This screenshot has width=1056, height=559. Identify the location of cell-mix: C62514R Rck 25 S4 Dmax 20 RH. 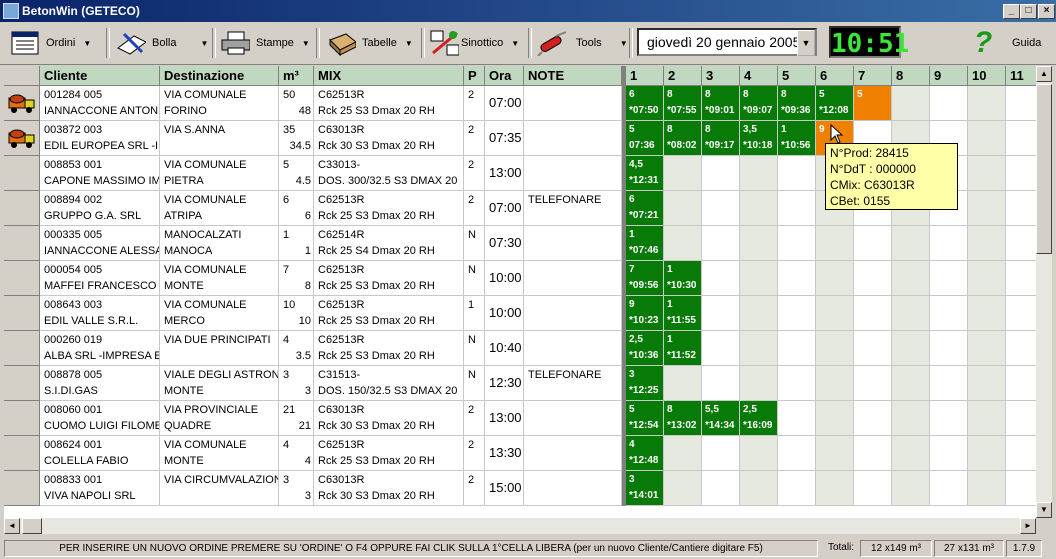
(389, 243).